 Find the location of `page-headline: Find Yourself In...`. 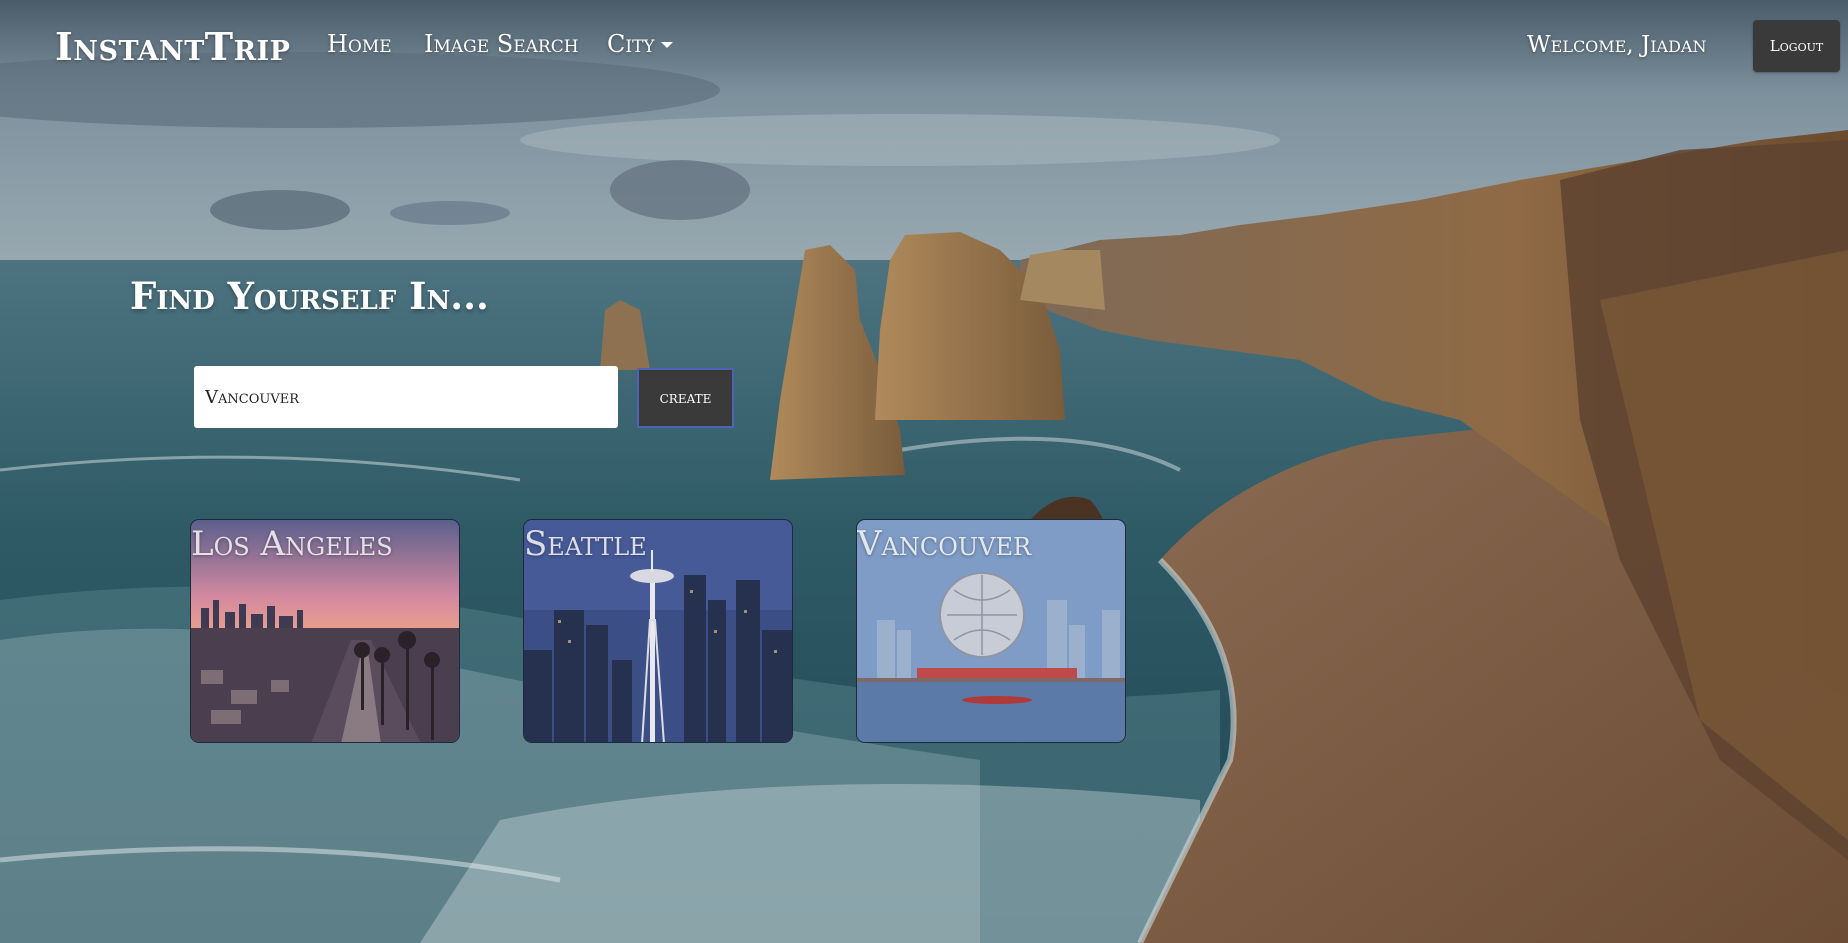

page-headline: Find Yourself In... is located at coordinates (309, 296).